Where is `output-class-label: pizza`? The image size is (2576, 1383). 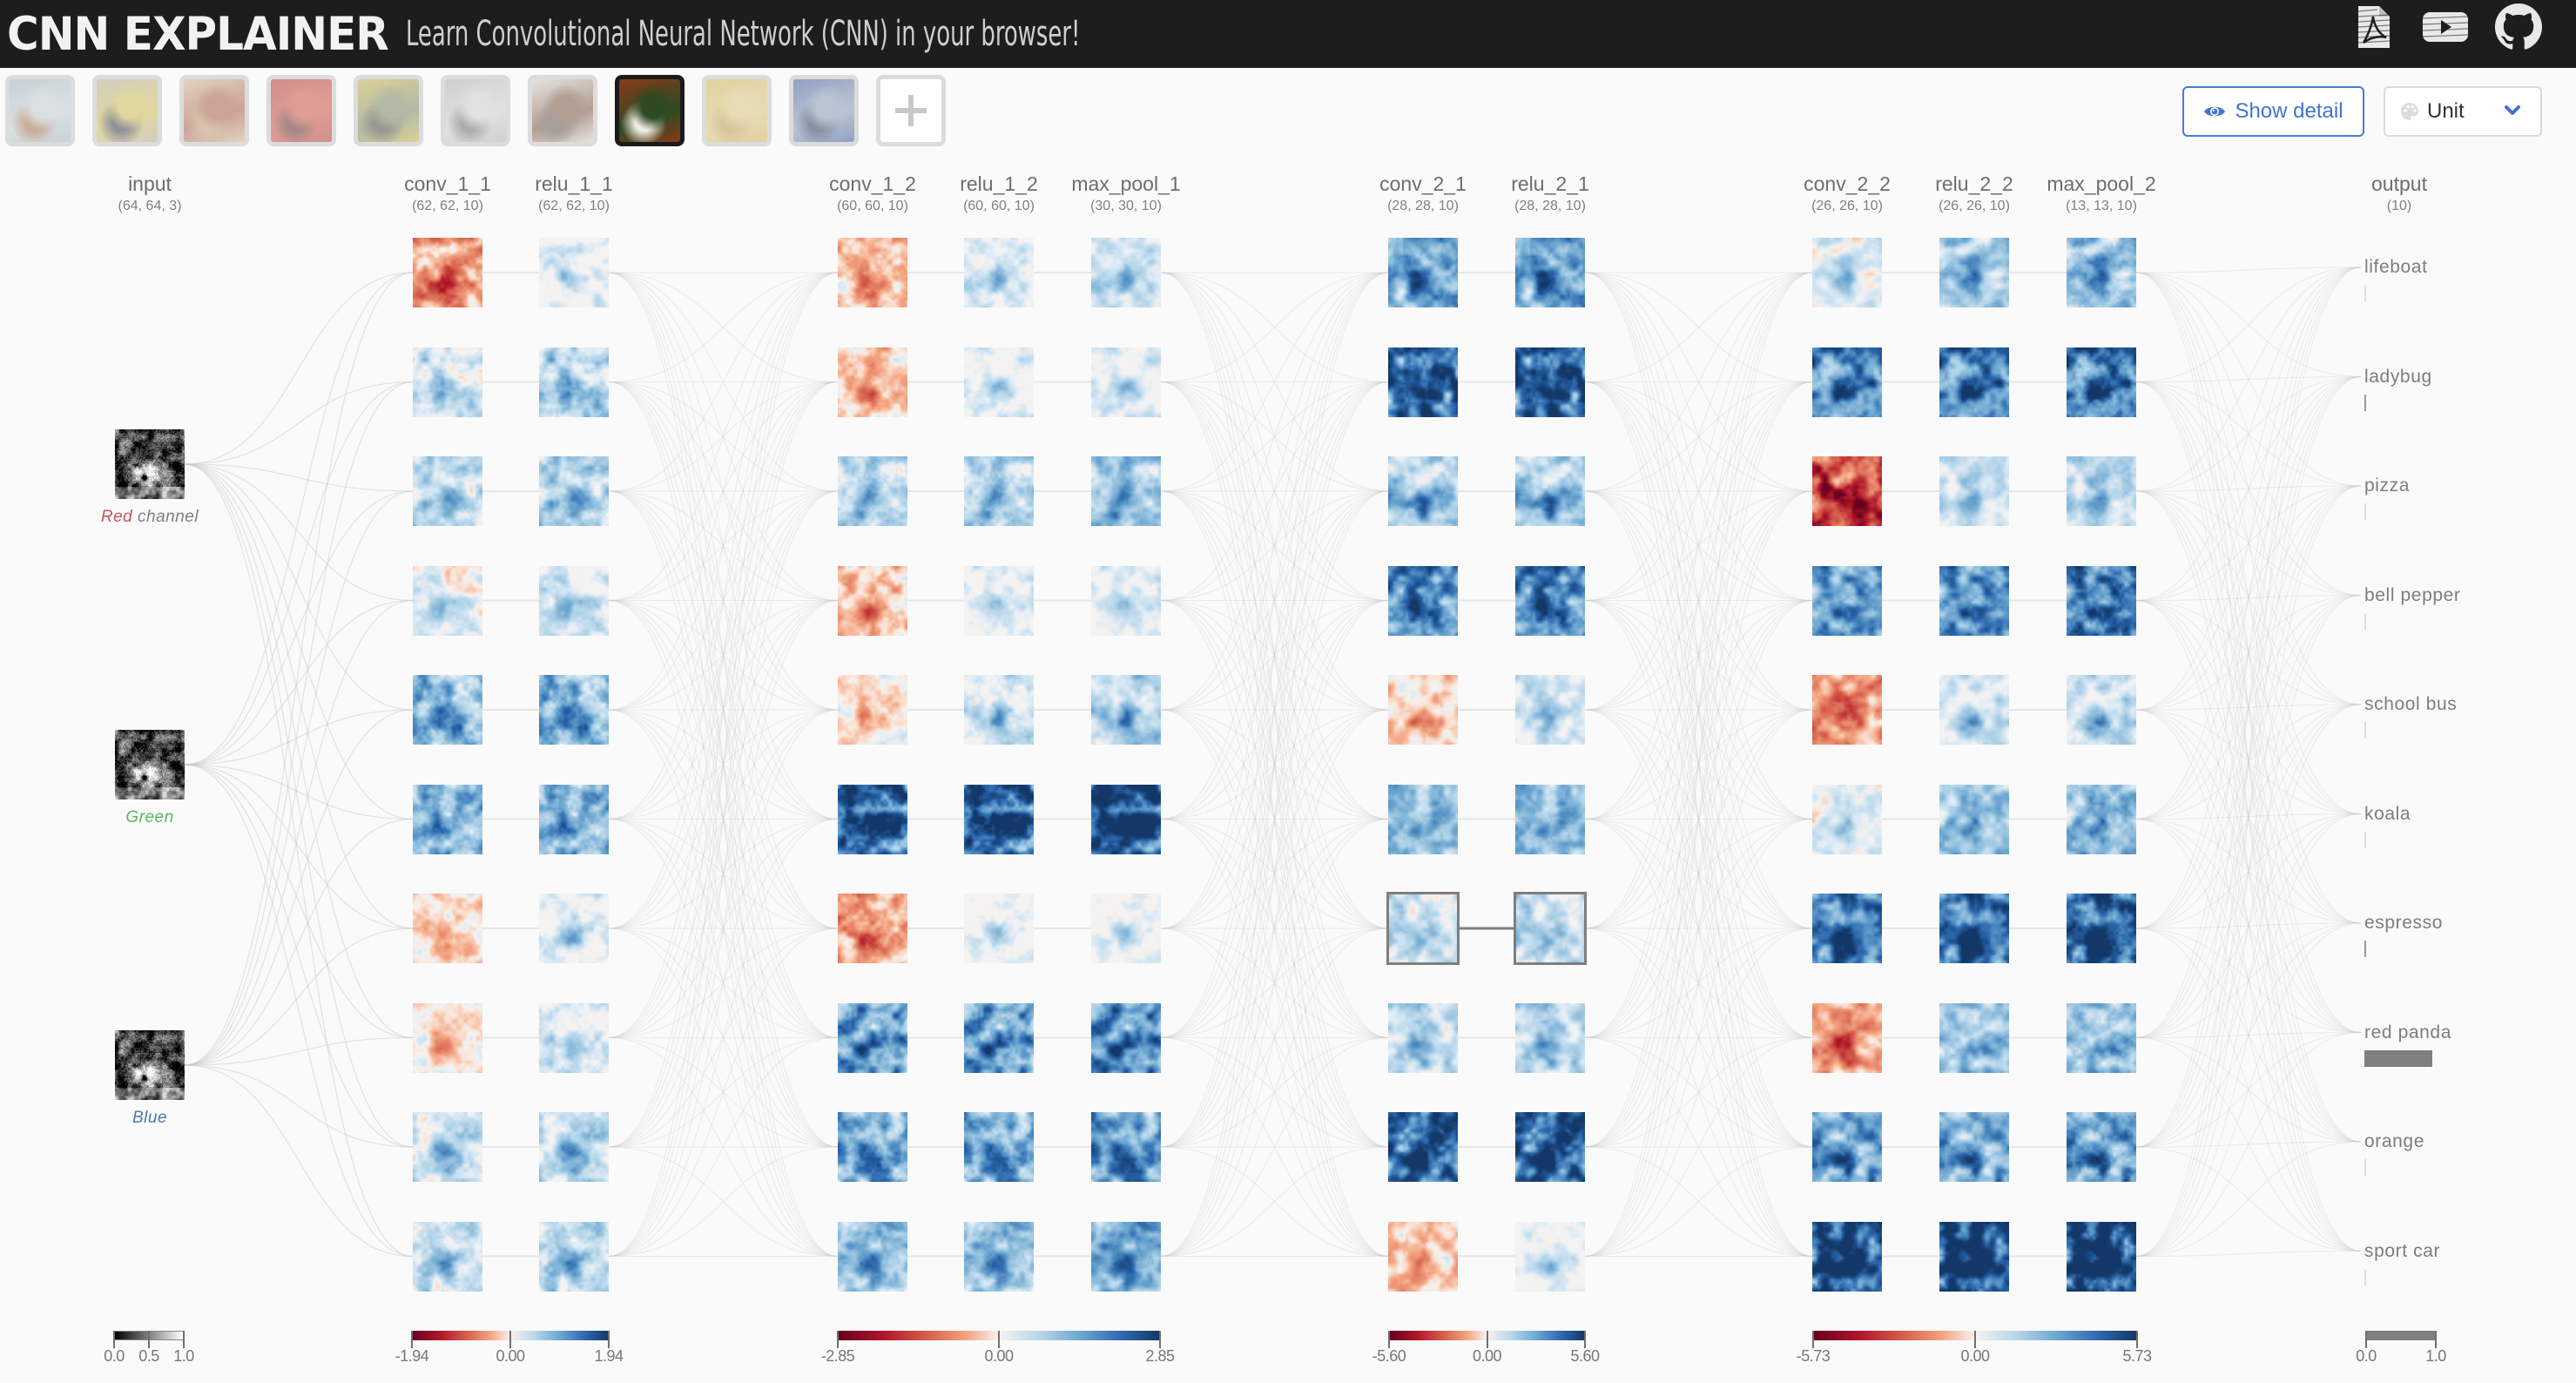 output-class-label: pizza is located at coordinates (2387, 486).